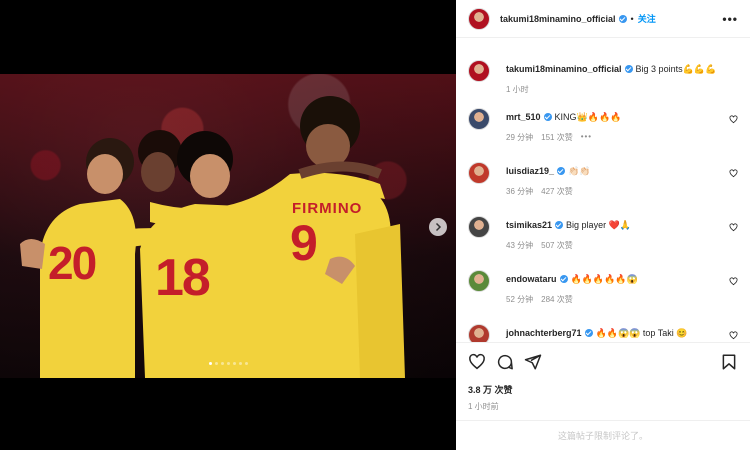  I want to click on post-header: takumi18minamino_official • 关注 •••, so click(603, 19).